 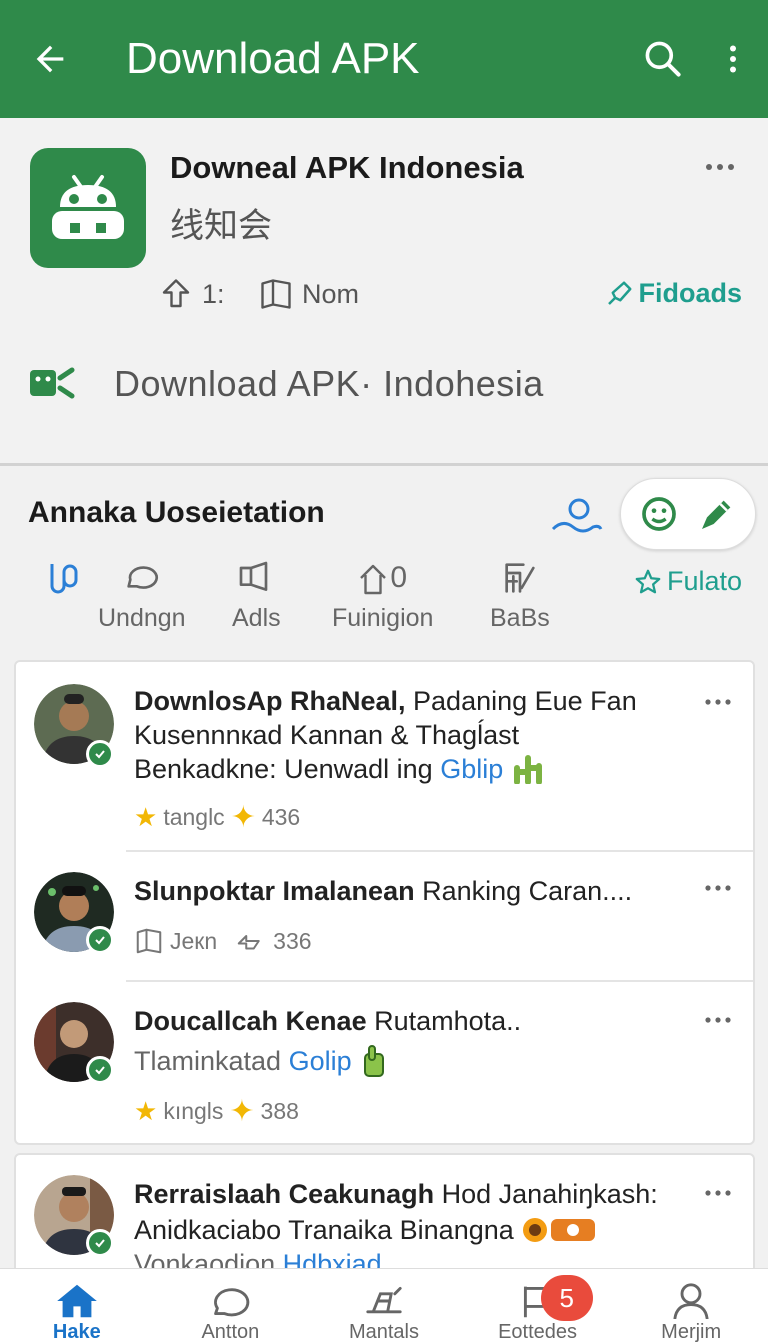 I want to click on post-line-3: Benkadkne: Uenwadl ing Gblip, so click(x=339, y=769).